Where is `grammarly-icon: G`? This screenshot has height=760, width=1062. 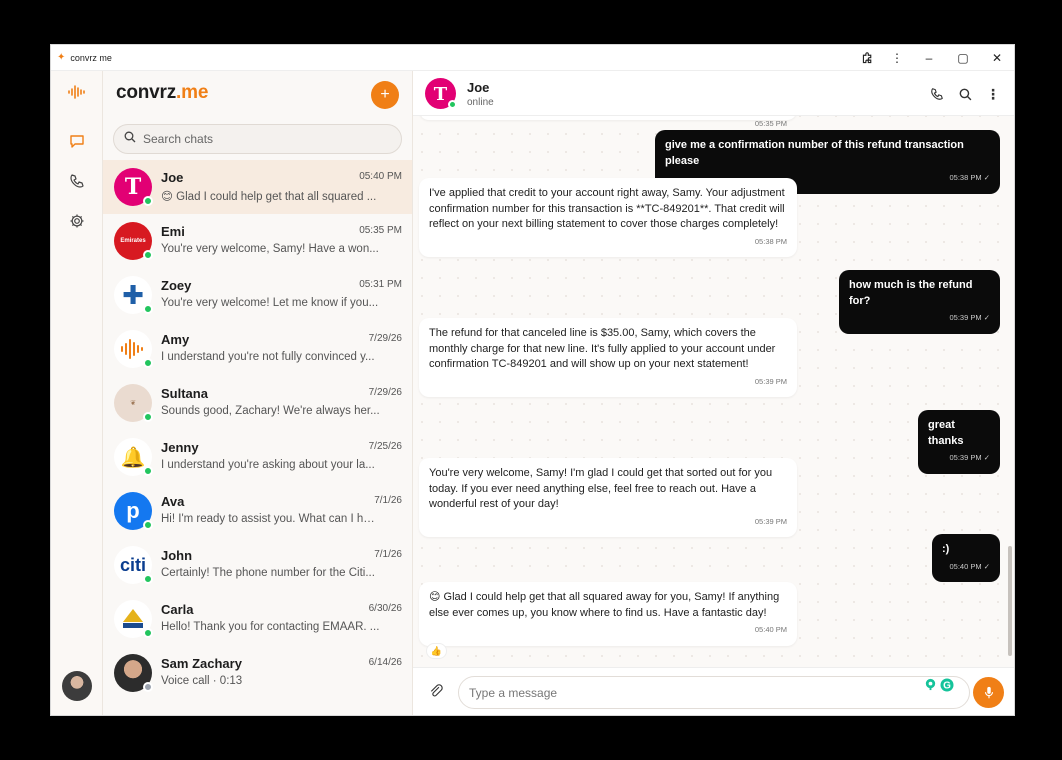
grammarly-icon: G is located at coordinates (947, 687).